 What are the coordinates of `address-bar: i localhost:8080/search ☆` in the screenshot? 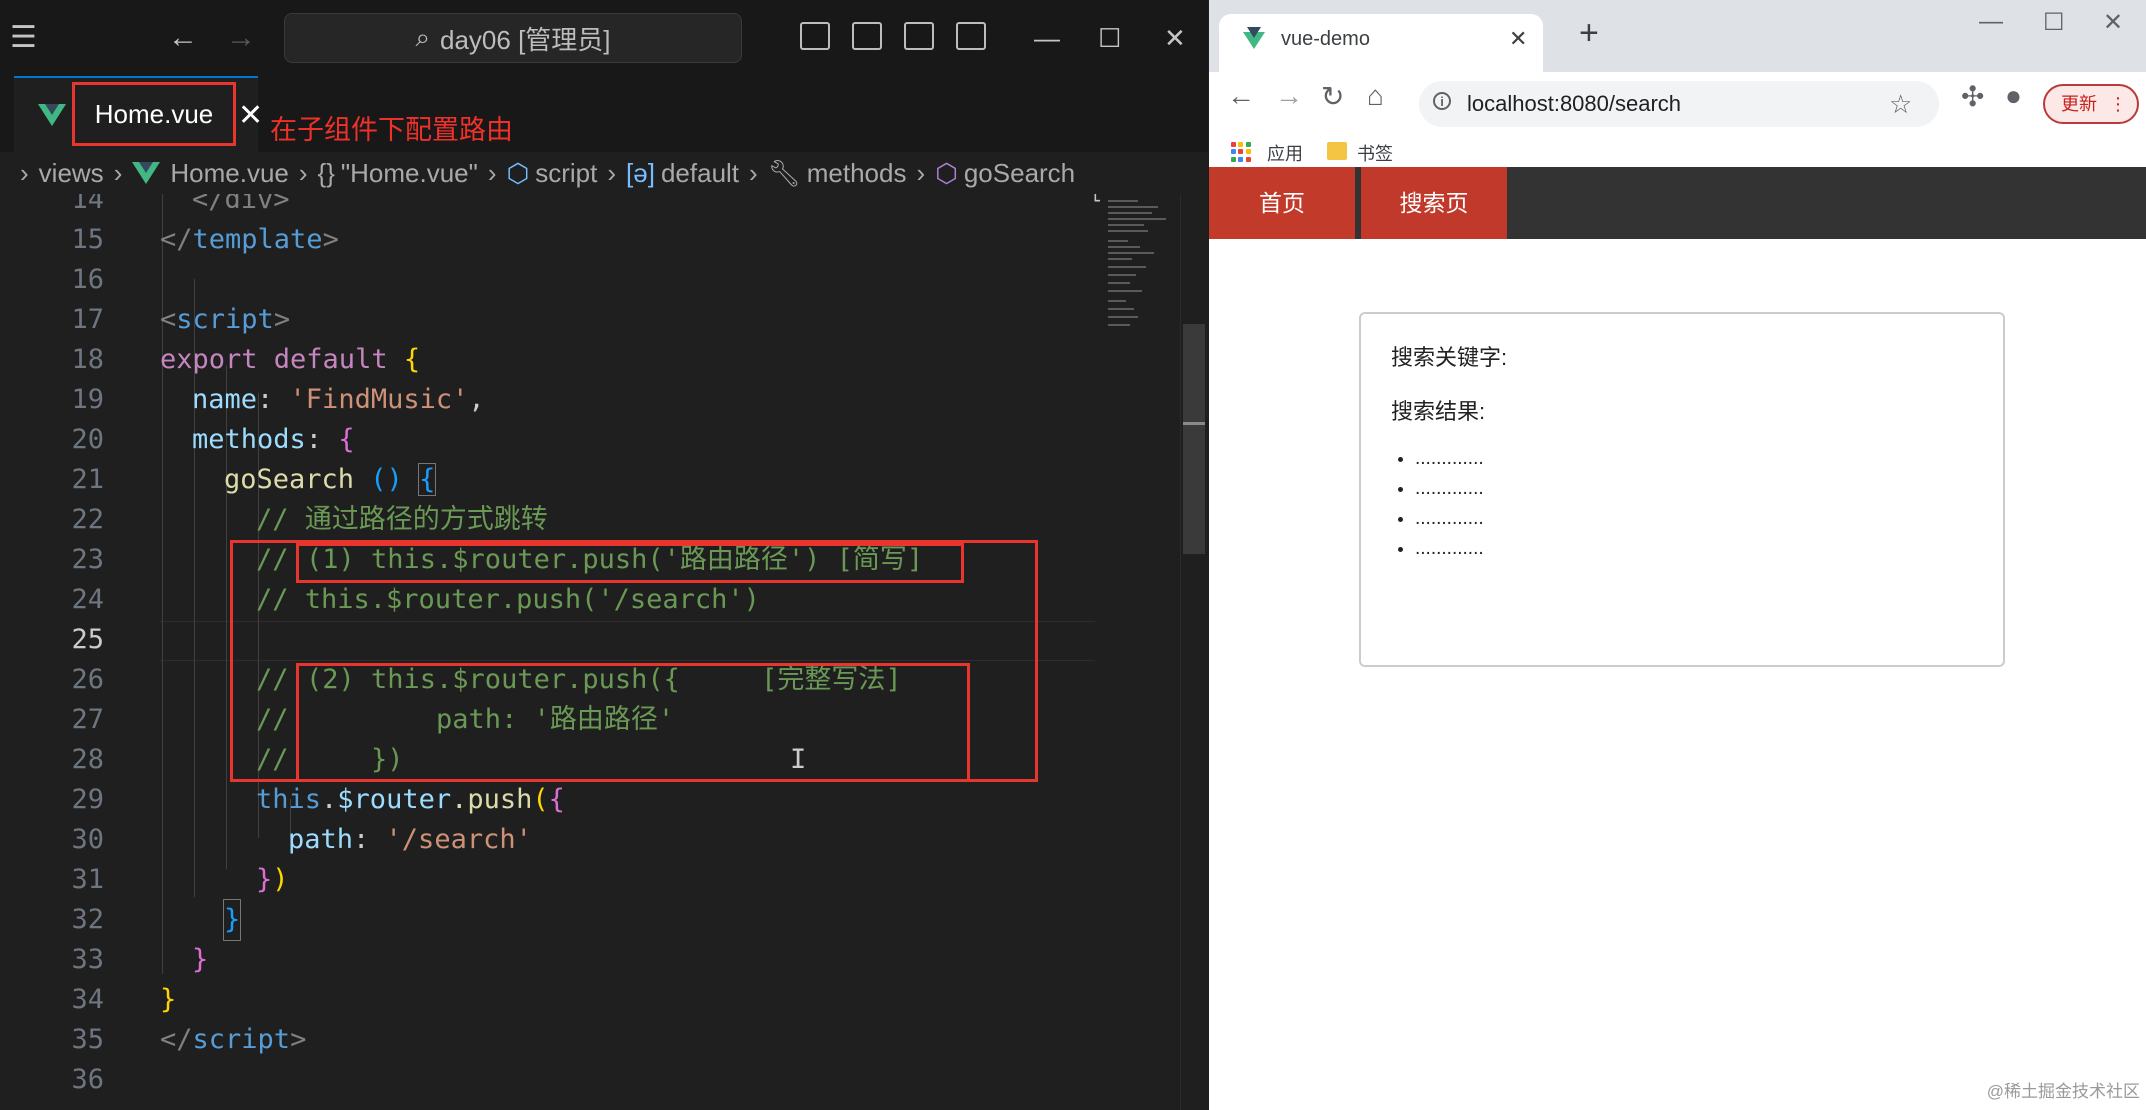 It's located at (1679, 104).